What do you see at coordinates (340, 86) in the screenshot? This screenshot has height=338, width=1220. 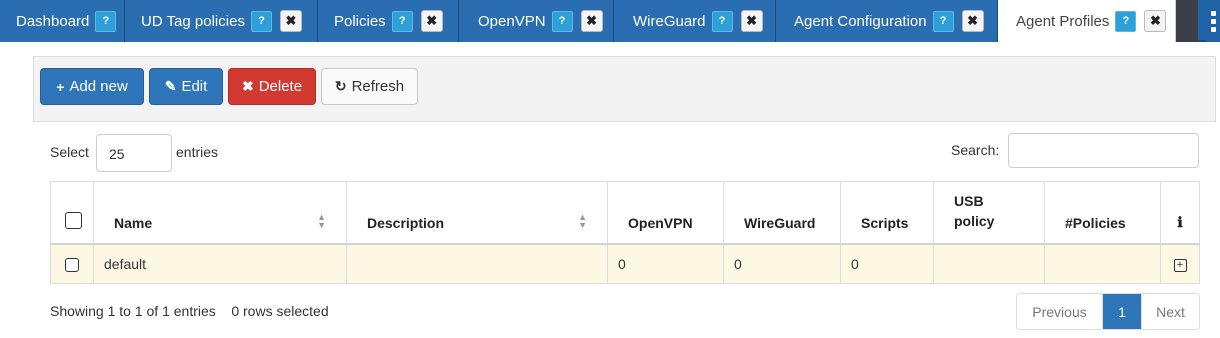 I see `refresh-icon: ↻` at bounding box center [340, 86].